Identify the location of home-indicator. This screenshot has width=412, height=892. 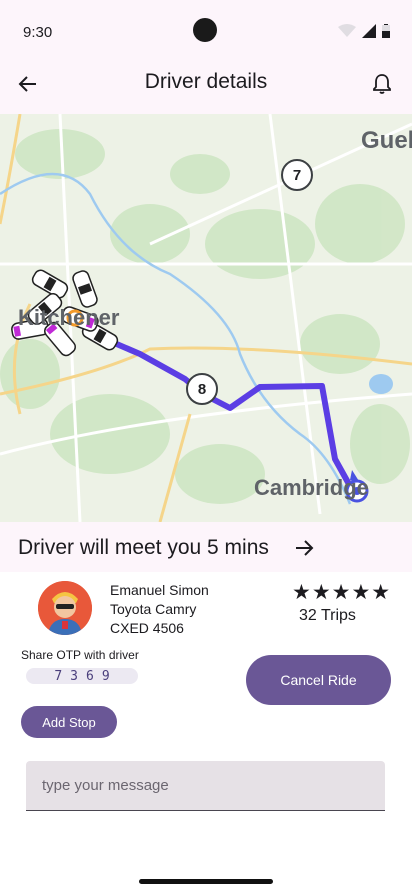
(206, 881).